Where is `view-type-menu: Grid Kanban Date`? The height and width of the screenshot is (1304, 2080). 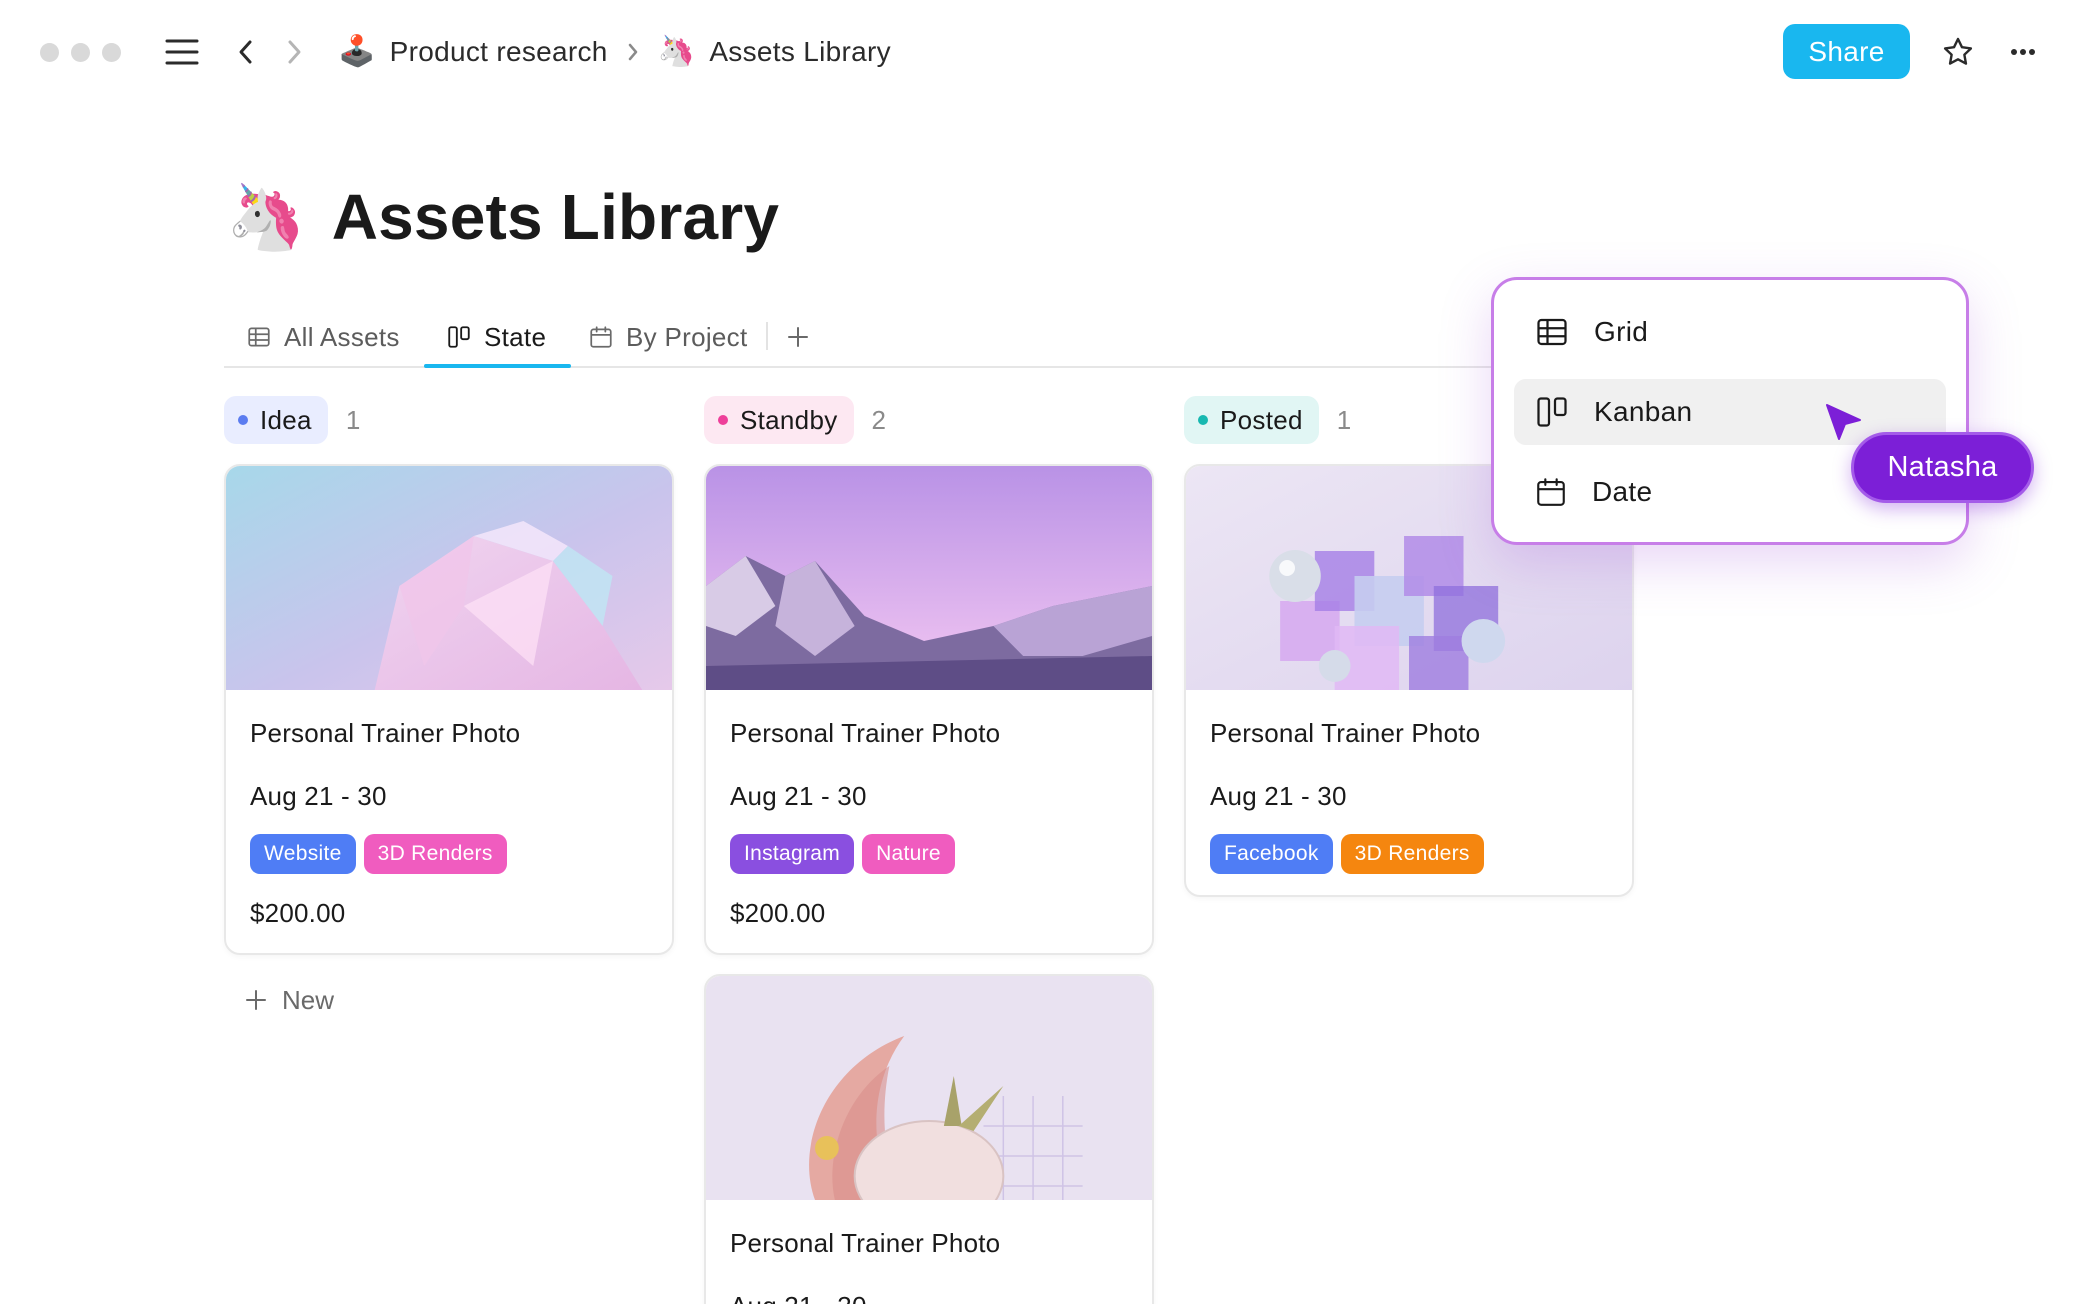
view-type-menu: Grid Kanban Date is located at coordinates (1730, 411).